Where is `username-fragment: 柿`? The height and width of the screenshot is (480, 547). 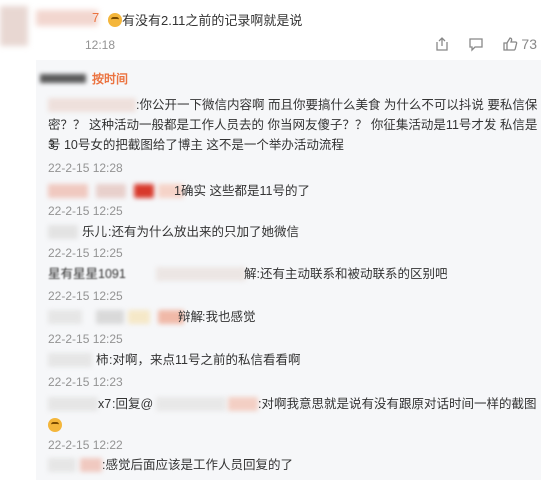
username-fragment: 柿 is located at coordinates (102, 360).